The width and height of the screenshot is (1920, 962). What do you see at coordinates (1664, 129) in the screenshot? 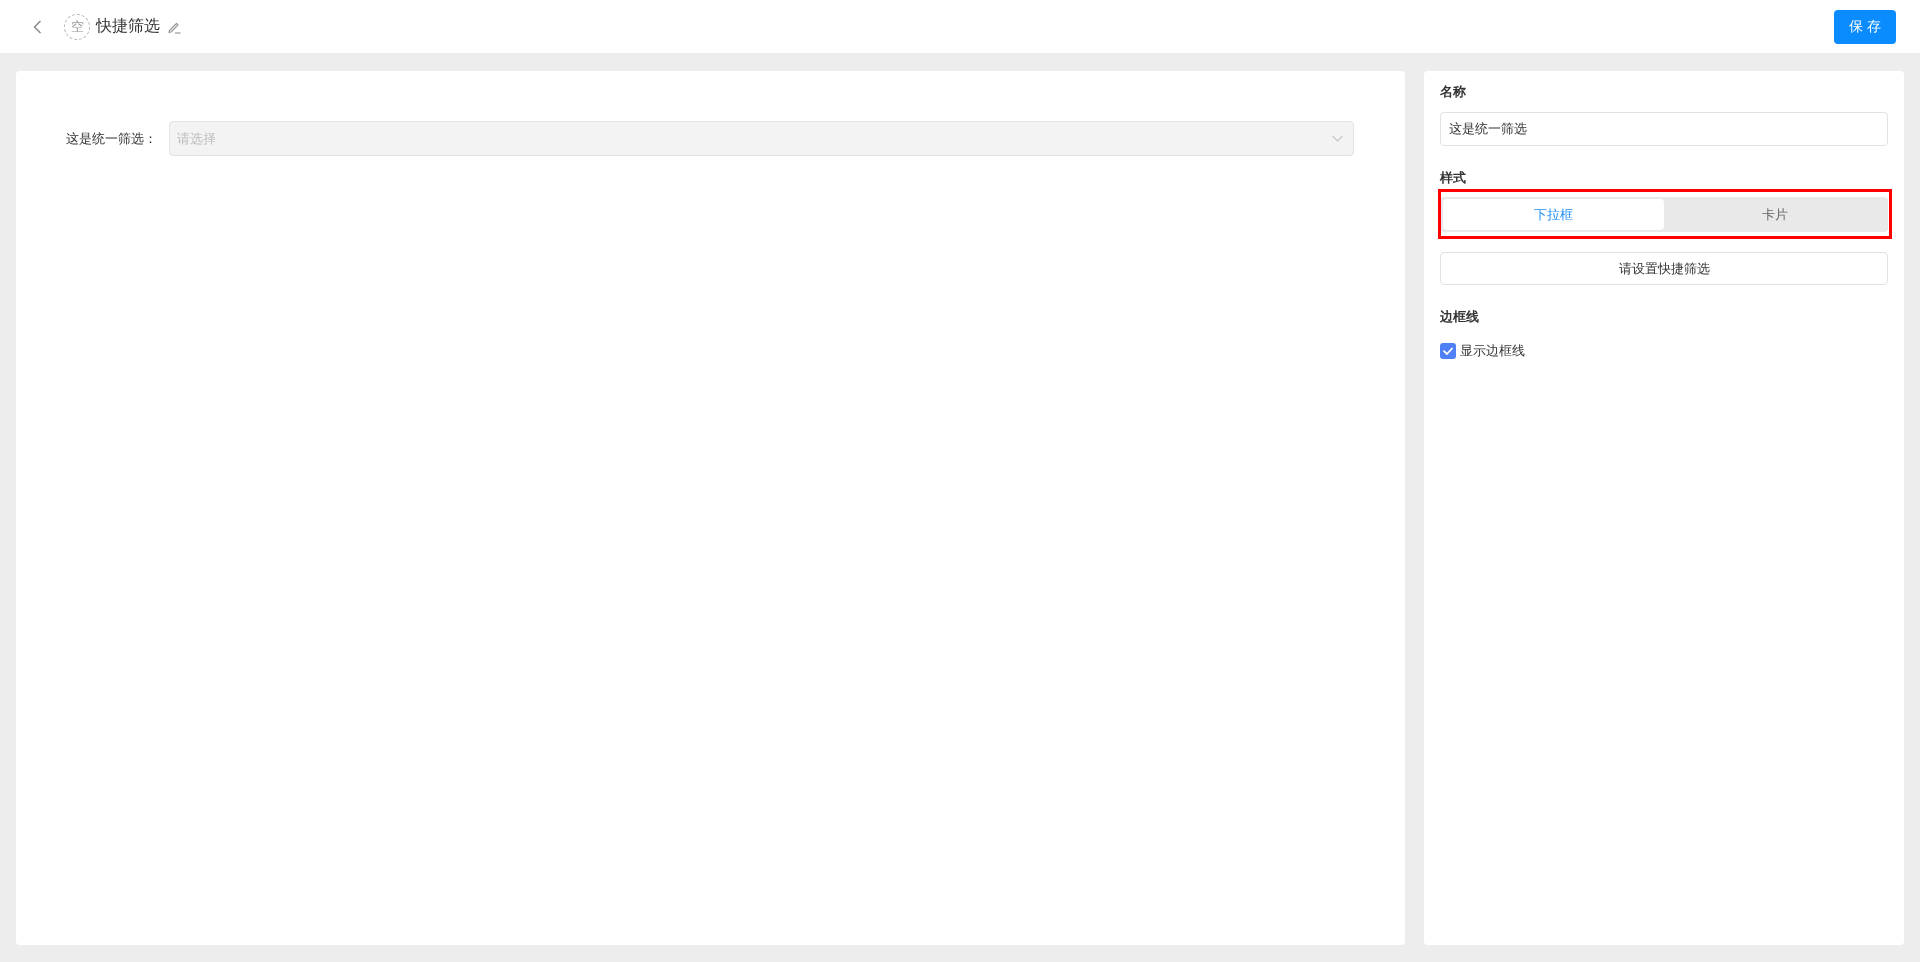
I see `name-input: 这是统一筛选` at bounding box center [1664, 129].